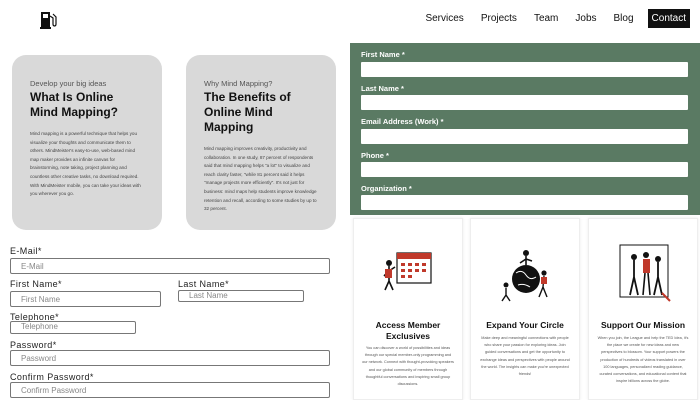 This screenshot has height=400, width=700. Describe the element at coordinates (624, 18) in the screenshot. I see `nav-item-blog: Blog` at that location.